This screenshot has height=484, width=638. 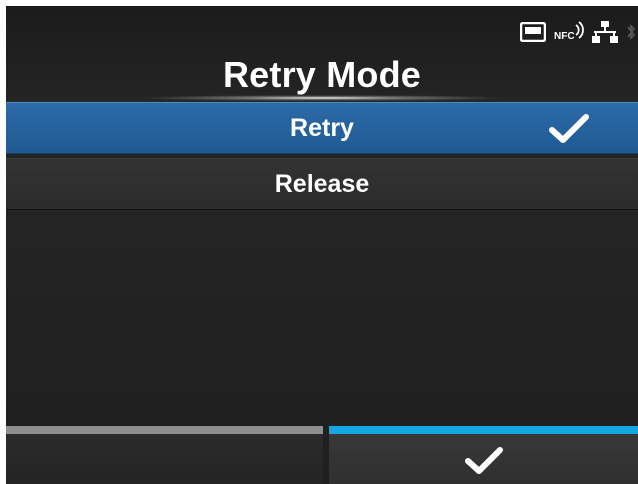 I want to click on page-title: Retry Mode, so click(x=322, y=74).